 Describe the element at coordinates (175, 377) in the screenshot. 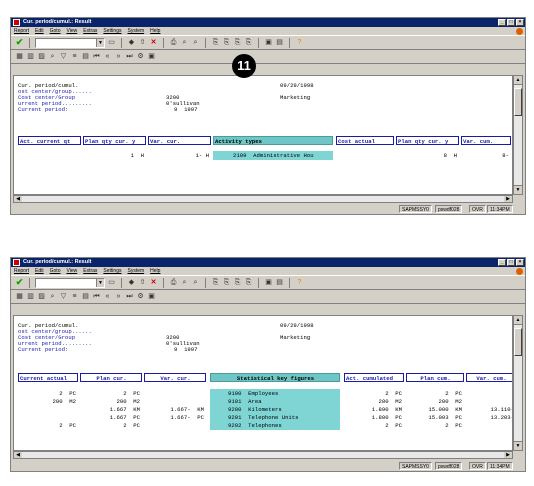

I see `col-var-cur: Var. cur.` at that location.